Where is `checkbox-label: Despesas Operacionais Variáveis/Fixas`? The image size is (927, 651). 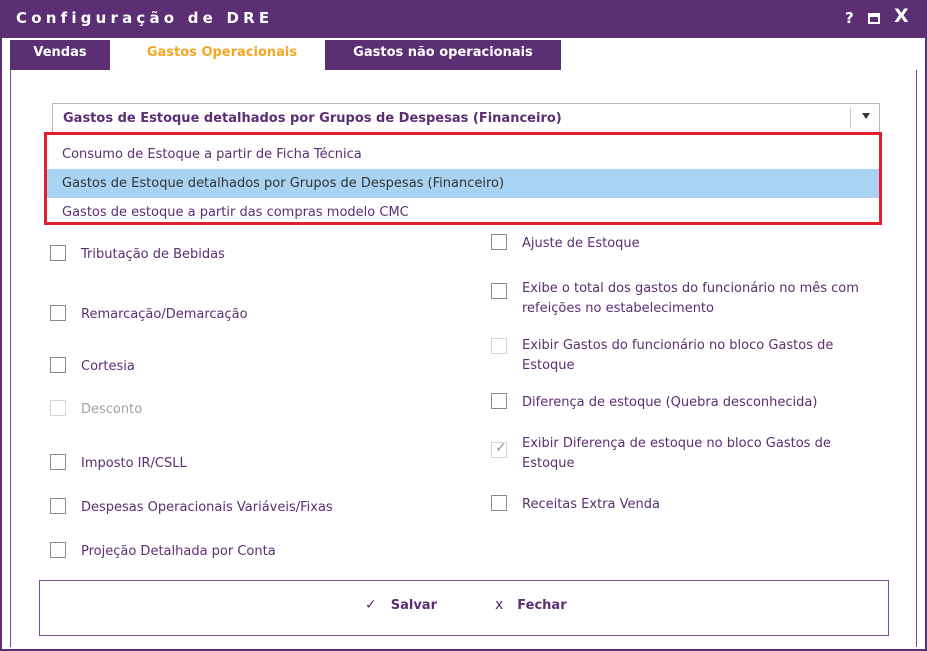 checkbox-label: Despesas Operacionais Variáveis/Fixas is located at coordinates (207, 507).